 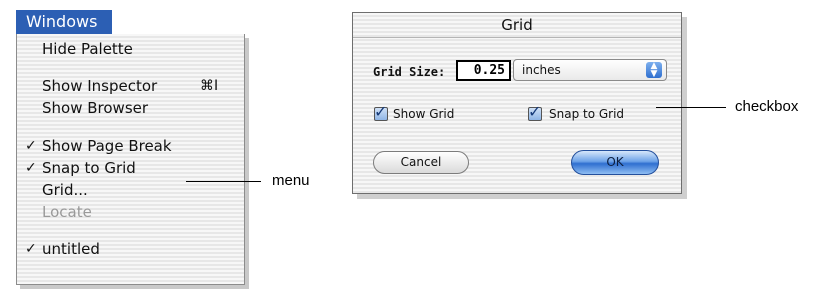 I want to click on menu-item-label: Snap to Grid, so click(x=89, y=168).